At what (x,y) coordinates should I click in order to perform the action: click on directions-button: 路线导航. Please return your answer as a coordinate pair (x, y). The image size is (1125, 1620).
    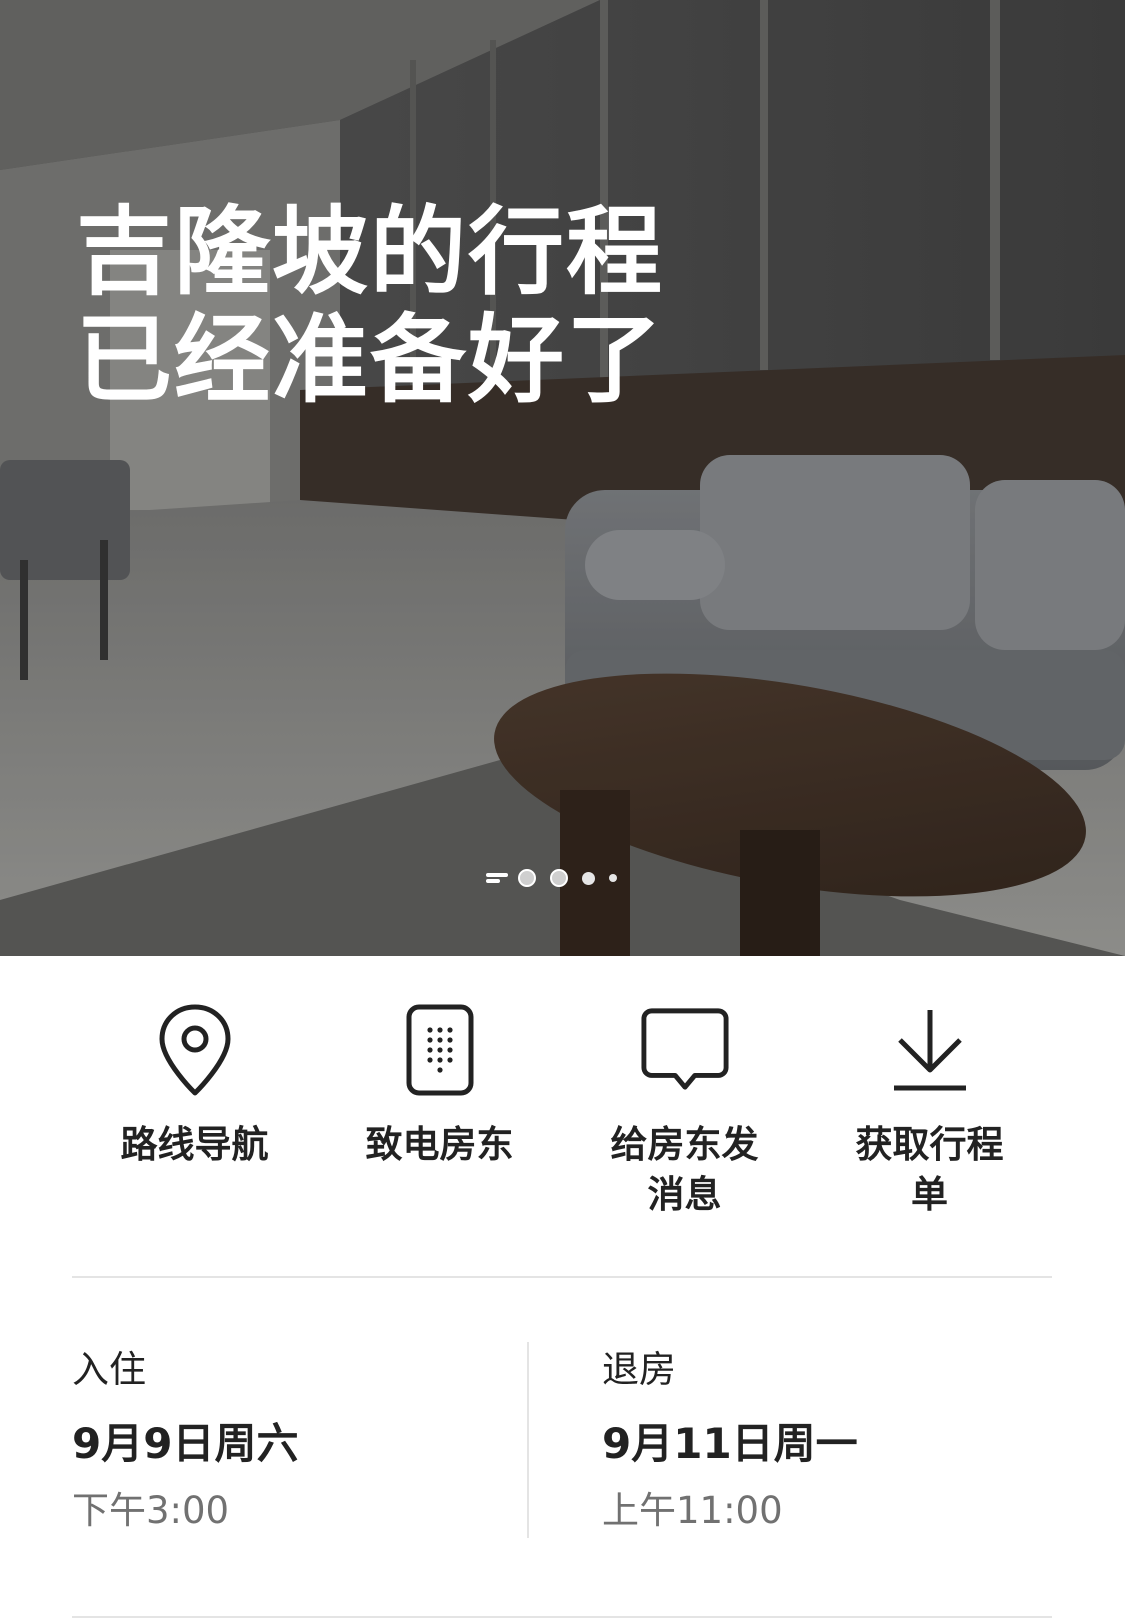
    Looking at the image, I should click on (194, 1132).